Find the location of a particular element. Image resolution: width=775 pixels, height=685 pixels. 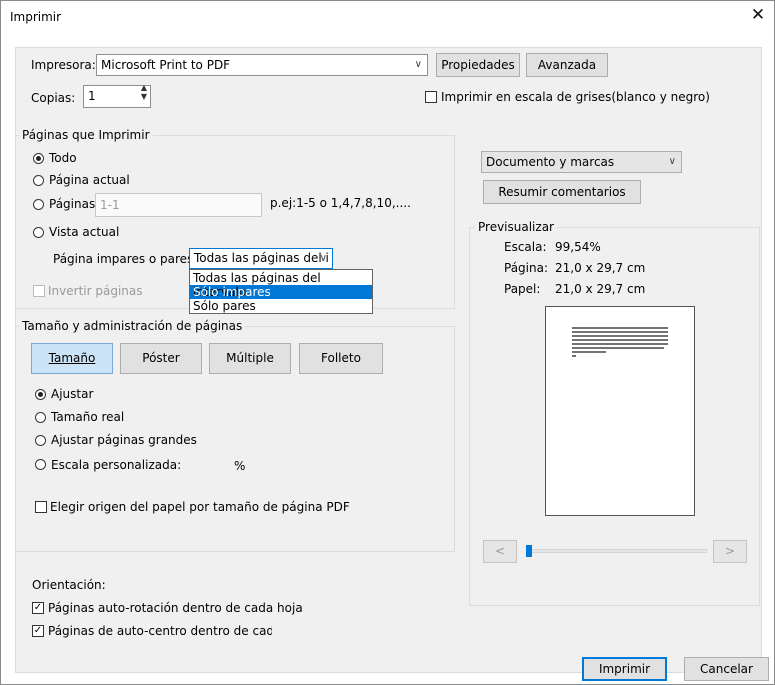

prev-page-button: < is located at coordinates (500, 551).